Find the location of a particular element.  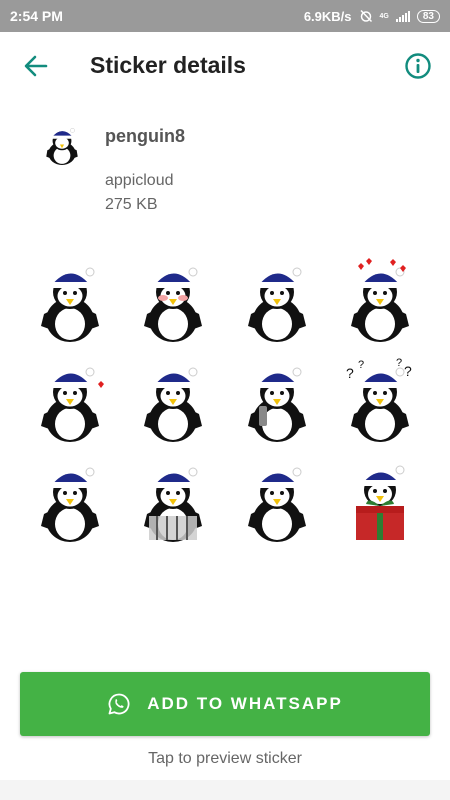

pack-name: penguin8 is located at coordinates (145, 136).